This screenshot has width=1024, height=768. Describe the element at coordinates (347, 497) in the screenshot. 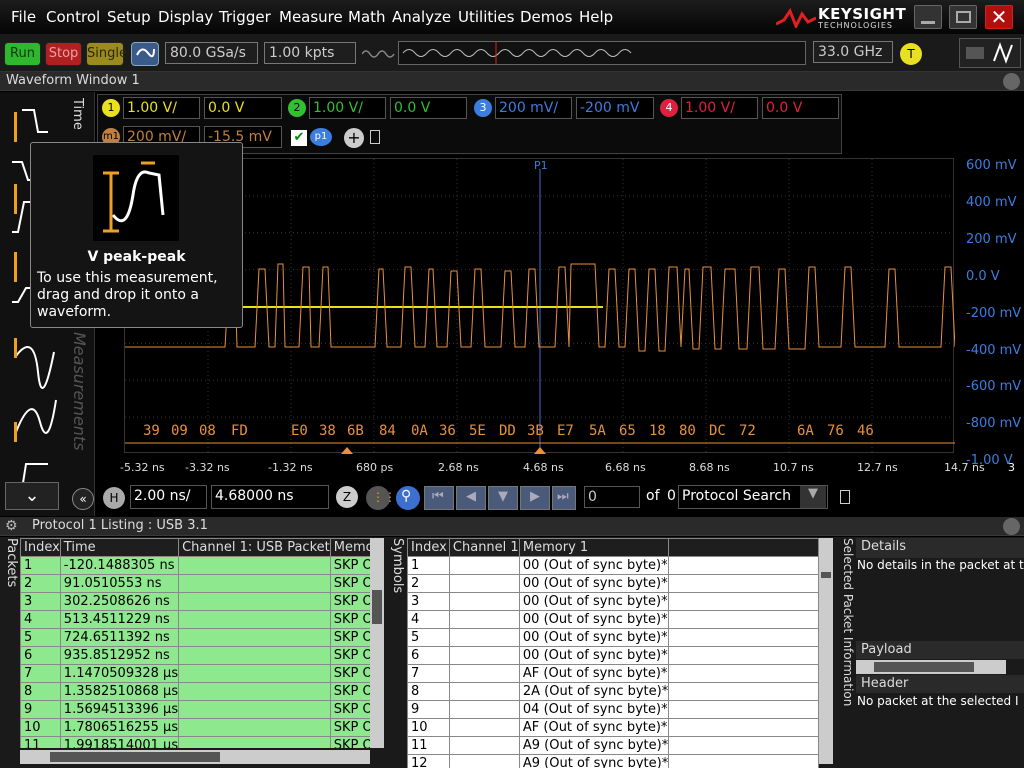

I see `zoom-button: Z` at that location.